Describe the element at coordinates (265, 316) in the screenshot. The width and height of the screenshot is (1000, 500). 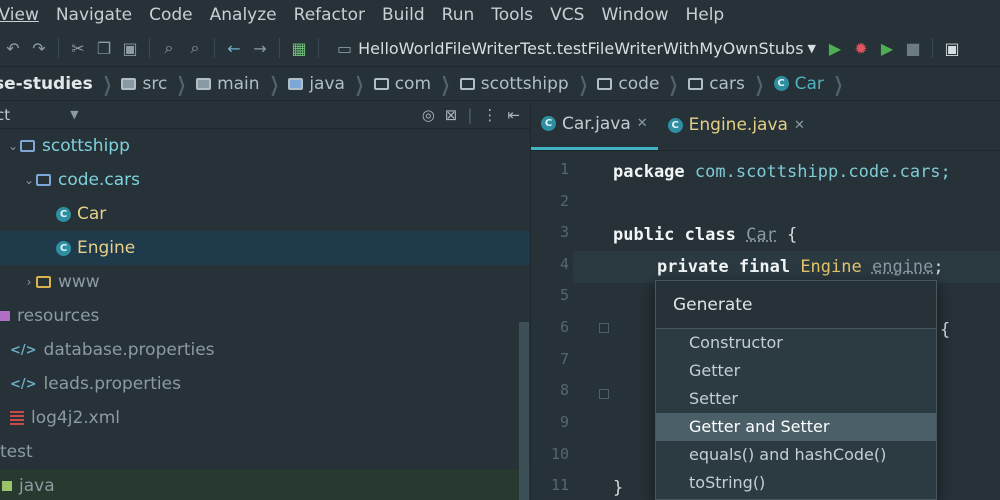
I see `tree-item-resources: resources` at that location.